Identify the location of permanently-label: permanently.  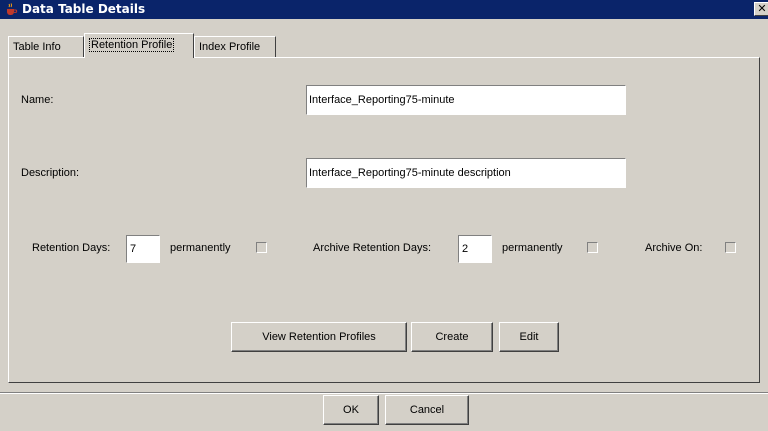
(200, 248).